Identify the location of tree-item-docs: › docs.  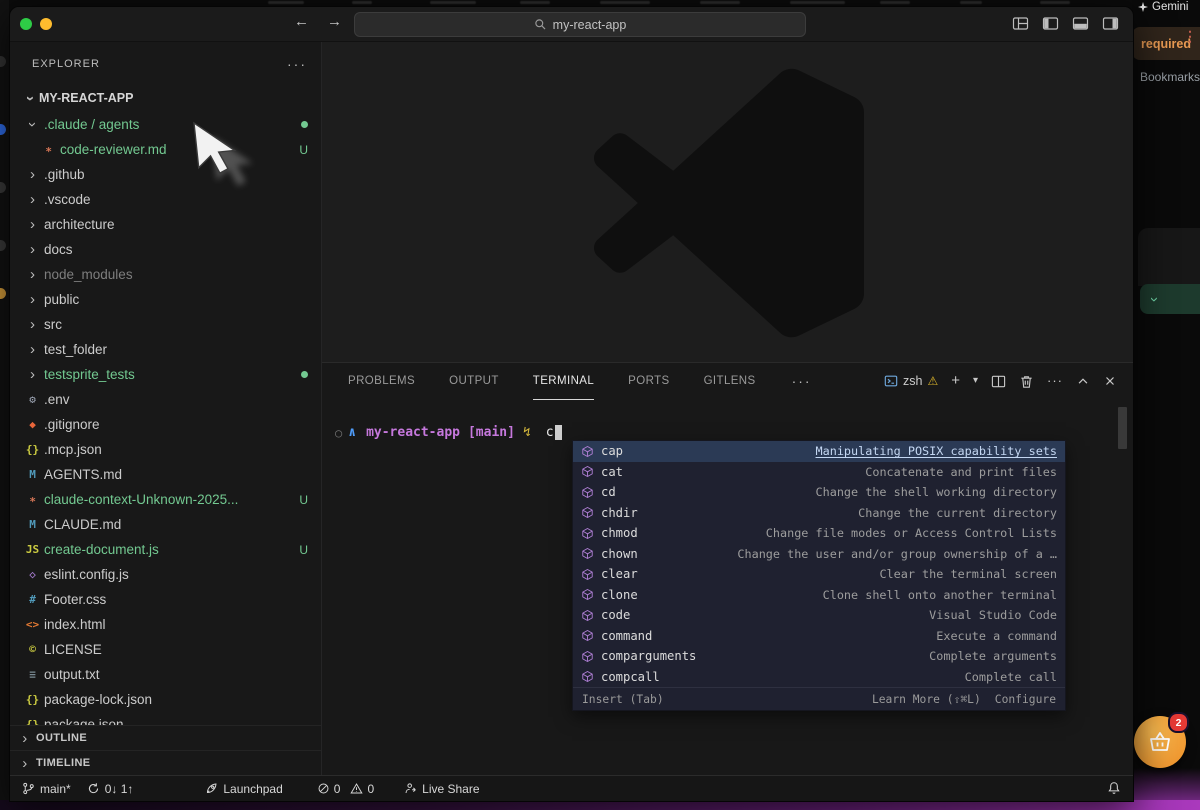
(165, 249).